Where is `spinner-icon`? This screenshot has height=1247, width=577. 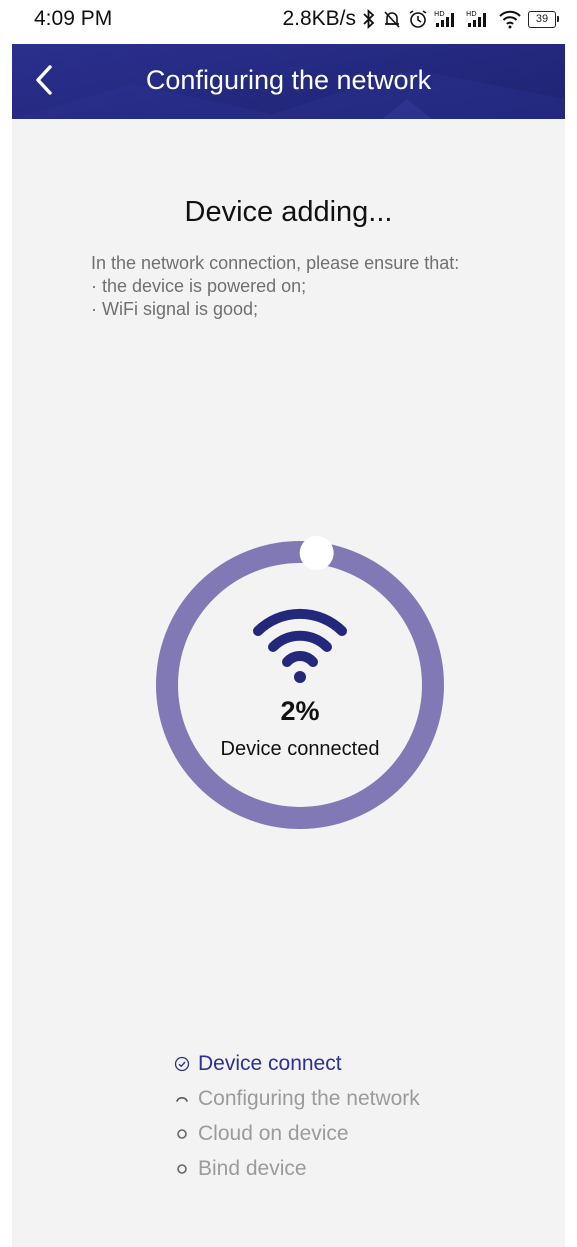 spinner-icon is located at coordinates (182, 1099).